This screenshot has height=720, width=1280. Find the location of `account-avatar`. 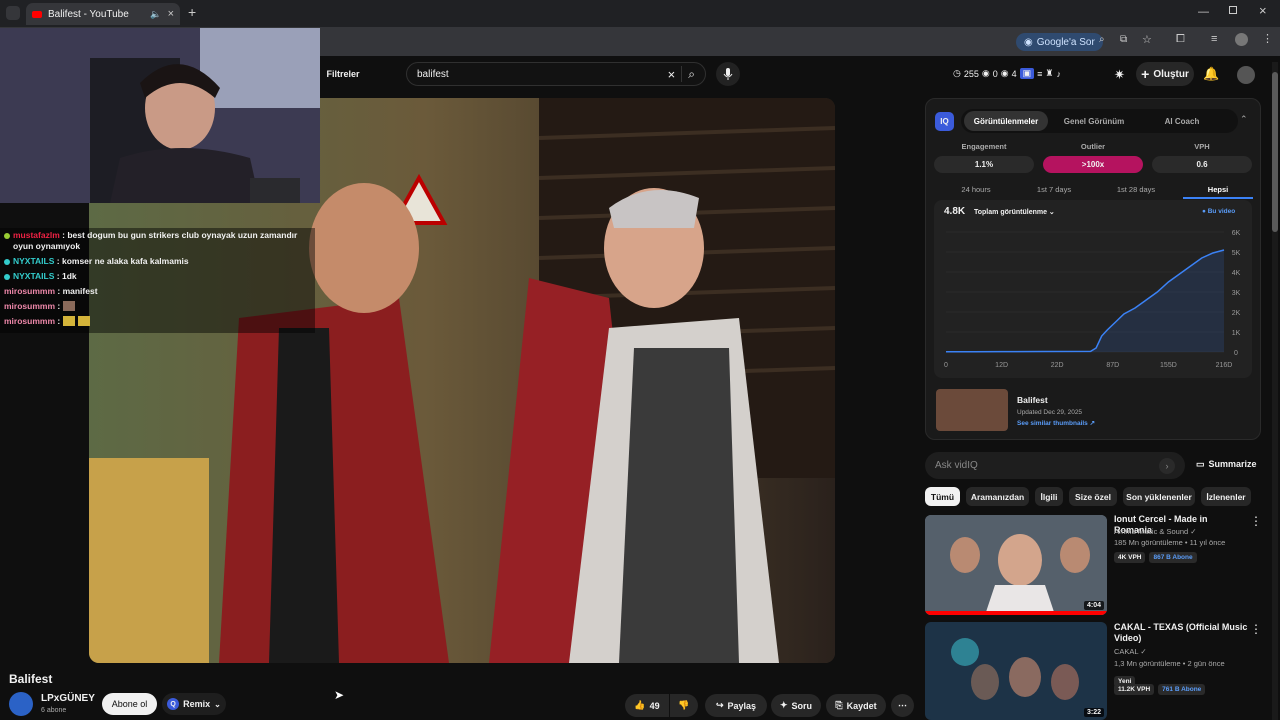

account-avatar is located at coordinates (1246, 75).